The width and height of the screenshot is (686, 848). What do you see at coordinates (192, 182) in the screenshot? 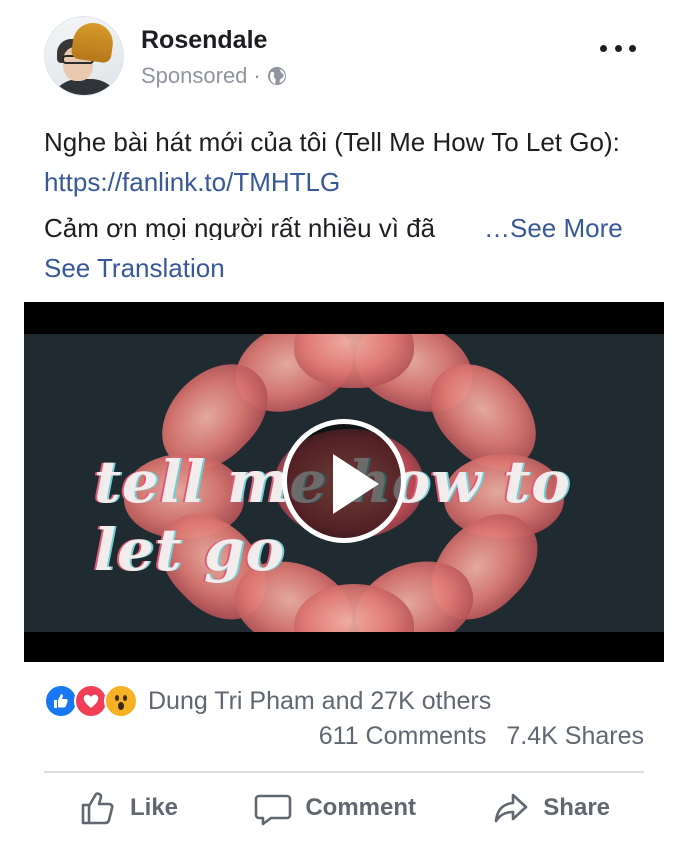
I see `message-link: https://fanlink.to/TMHTLG` at bounding box center [192, 182].